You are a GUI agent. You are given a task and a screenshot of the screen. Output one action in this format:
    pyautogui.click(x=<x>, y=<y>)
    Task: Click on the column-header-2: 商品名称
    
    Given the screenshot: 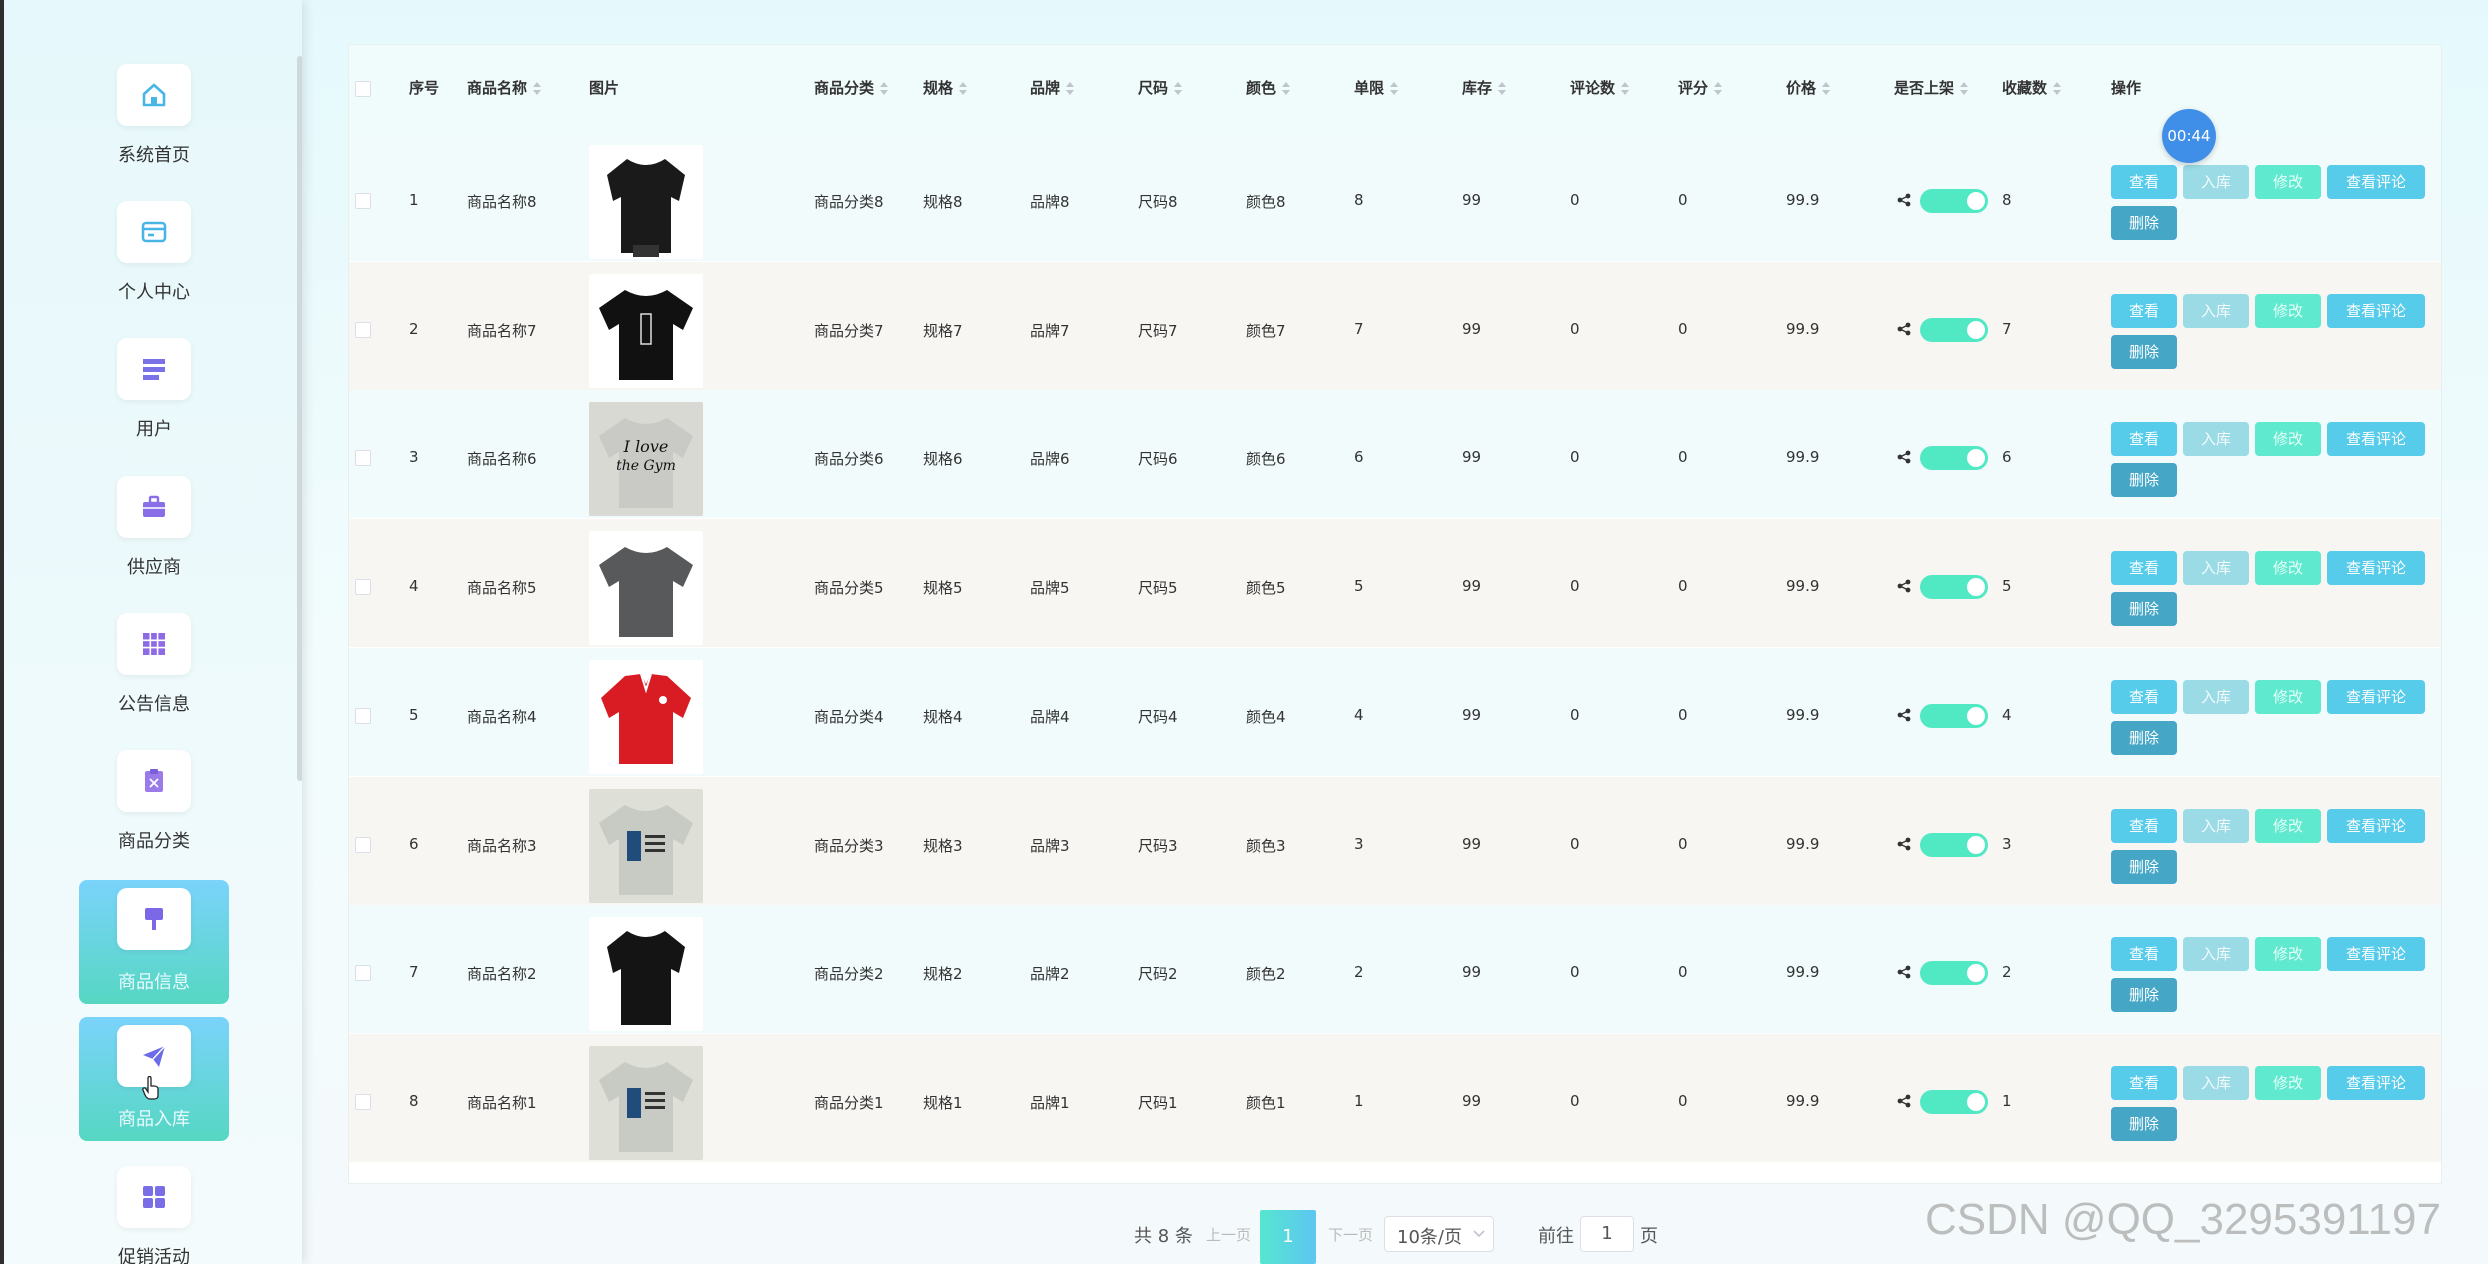 What is the action you would take?
    pyautogui.click(x=504, y=87)
    